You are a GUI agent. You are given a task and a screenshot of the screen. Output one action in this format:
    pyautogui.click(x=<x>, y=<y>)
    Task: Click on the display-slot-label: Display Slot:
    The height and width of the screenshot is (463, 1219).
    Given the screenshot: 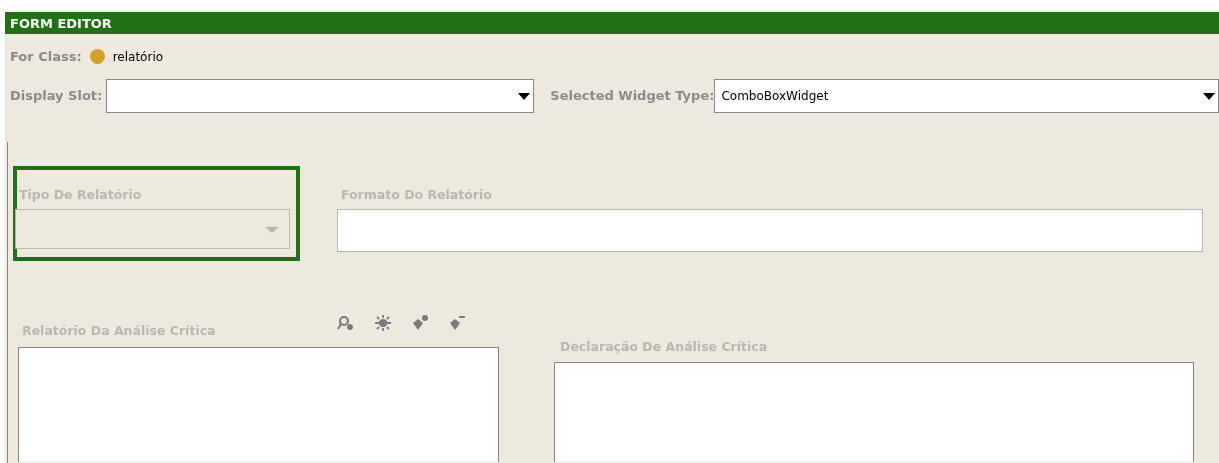 What is the action you would take?
    pyautogui.click(x=56, y=96)
    